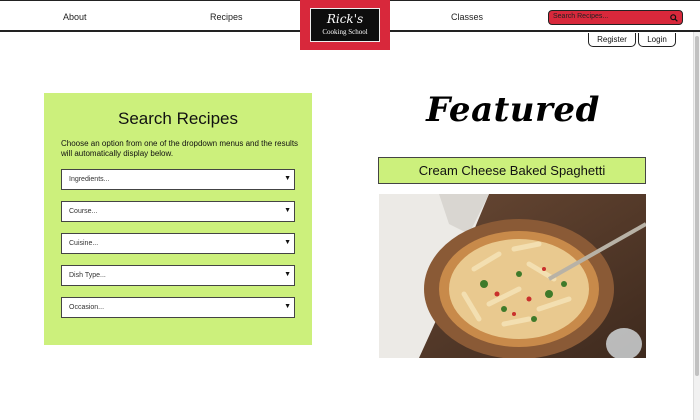 This screenshot has height=420, width=700. What do you see at coordinates (178, 243) in the screenshot?
I see `cuisine-dropdown: Cuisine... ▼` at bounding box center [178, 243].